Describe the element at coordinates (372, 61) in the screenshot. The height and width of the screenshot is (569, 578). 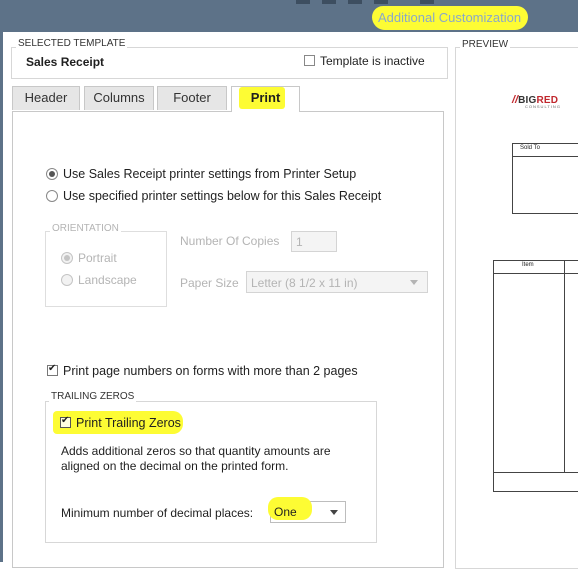
I see `template-inactive-label: Template is inactive` at that location.